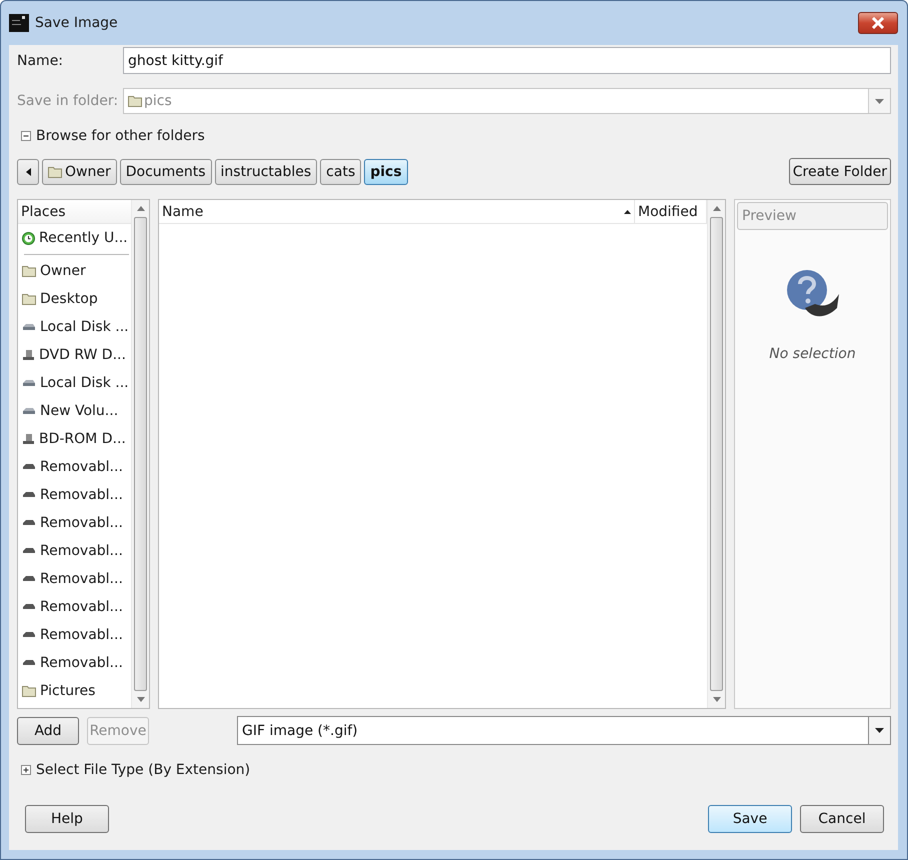 The width and height of the screenshot is (908, 860). What do you see at coordinates (113, 136) in the screenshot?
I see `browse-expander: Browse for other folders` at bounding box center [113, 136].